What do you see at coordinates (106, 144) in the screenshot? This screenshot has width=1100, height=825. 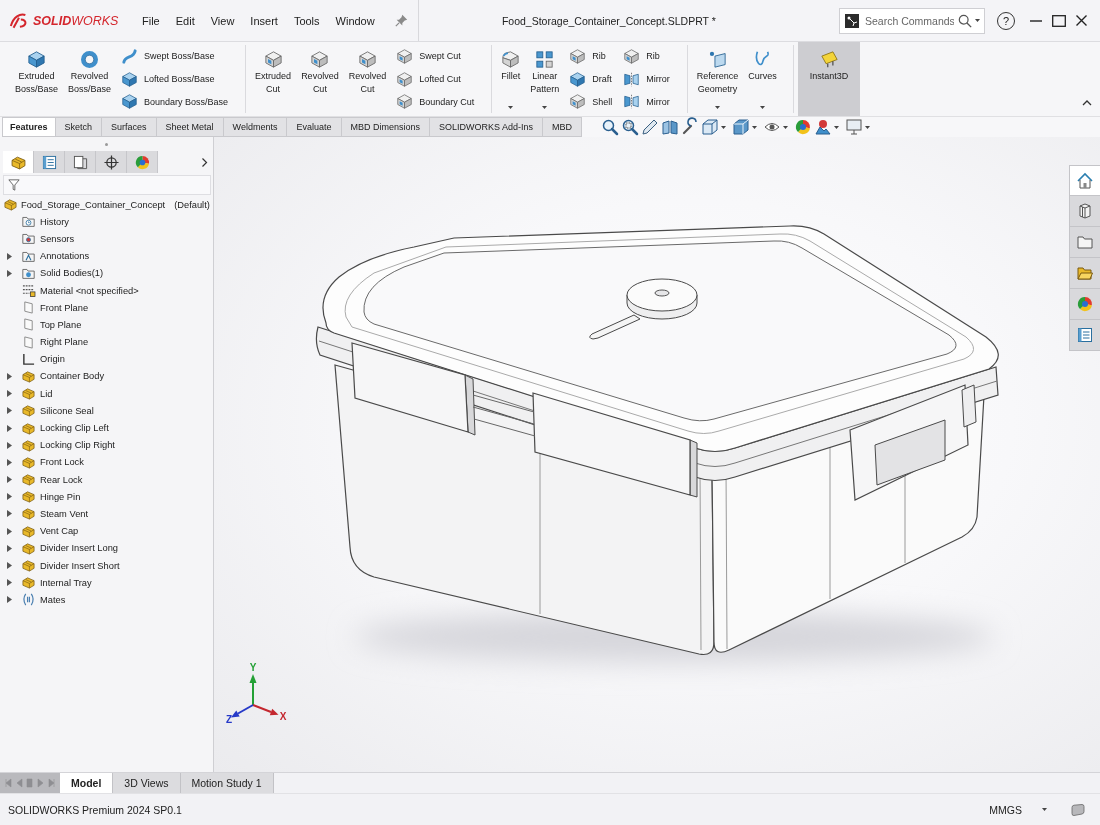 I see `splitter-grip-icon` at bounding box center [106, 144].